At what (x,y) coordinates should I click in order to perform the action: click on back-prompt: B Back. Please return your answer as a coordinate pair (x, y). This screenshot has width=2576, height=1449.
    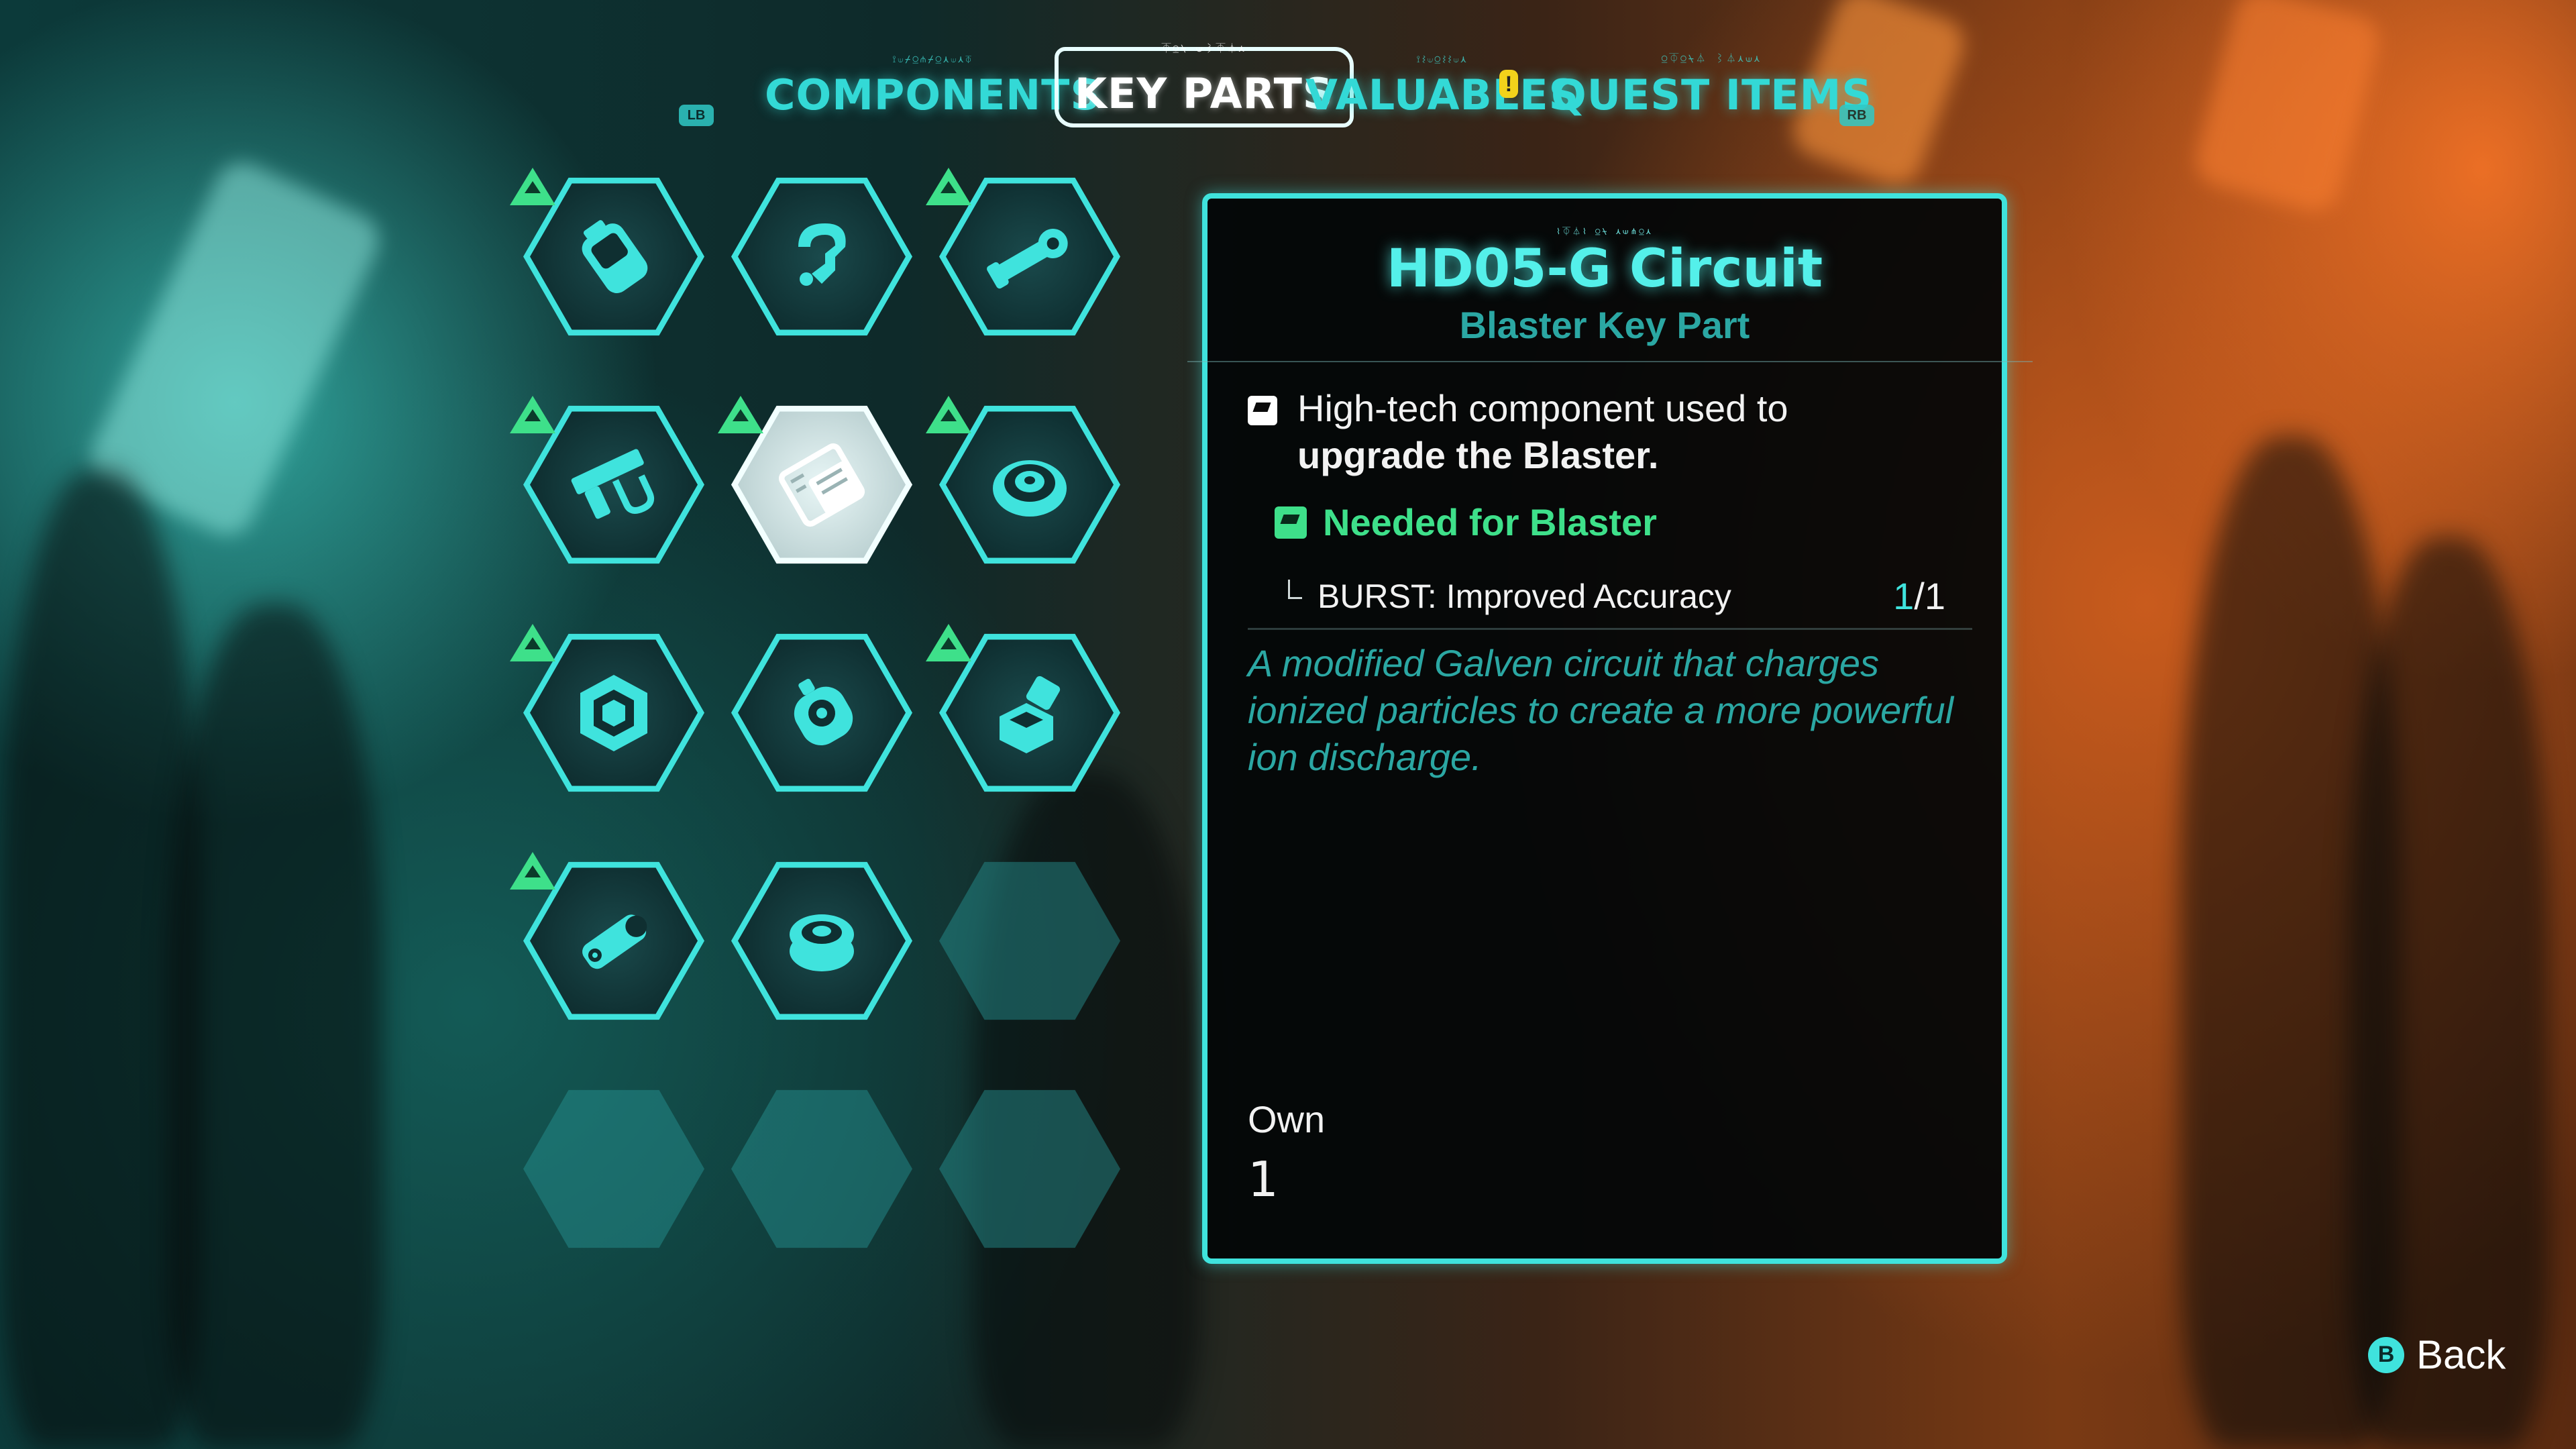
    Looking at the image, I should click on (2437, 1355).